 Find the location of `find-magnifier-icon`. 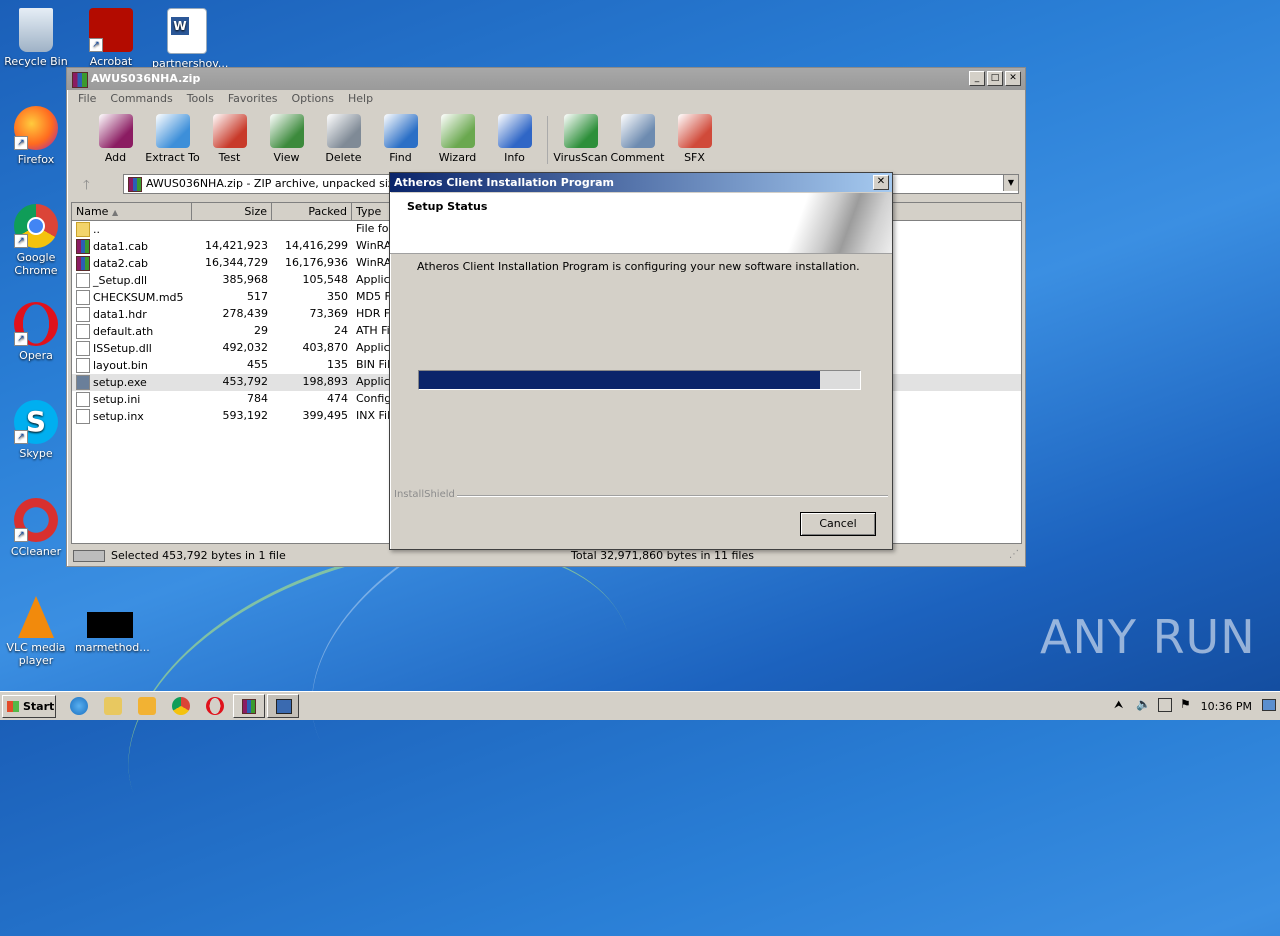

find-magnifier-icon is located at coordinates (400, 131).